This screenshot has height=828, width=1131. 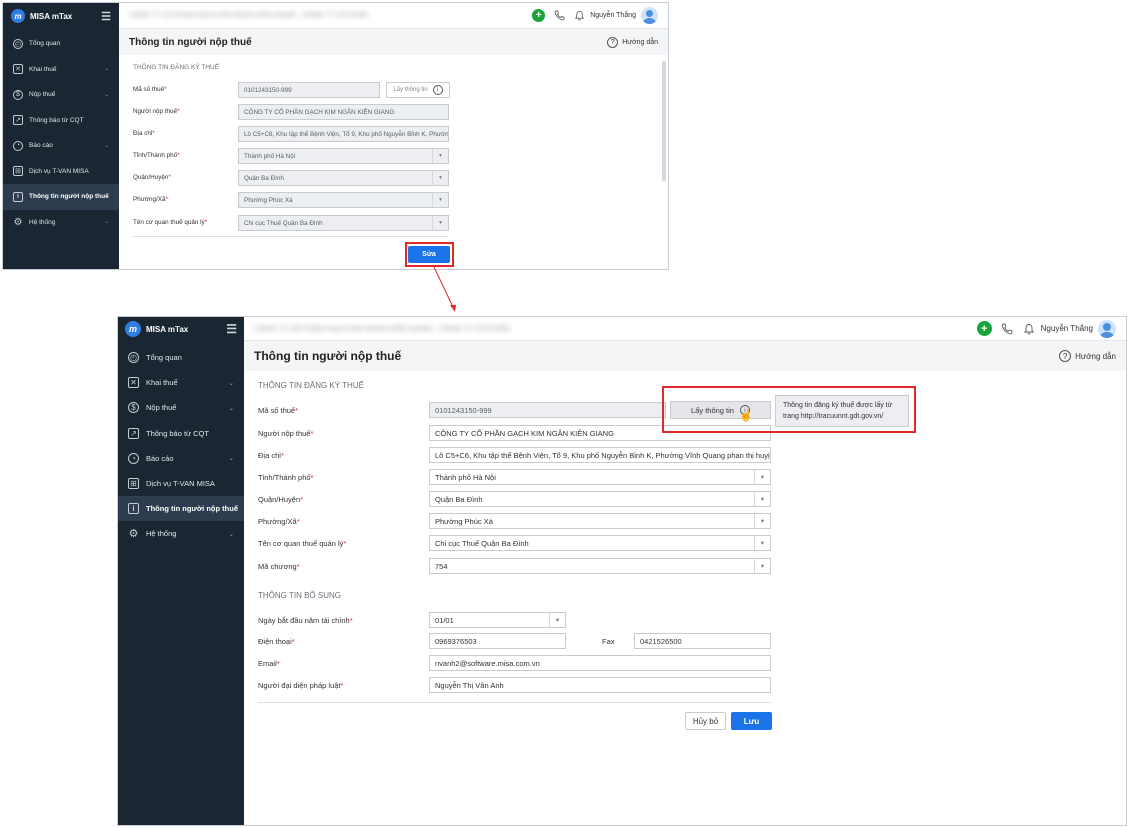 I want to click on label-text: Người nộp thuế, so click(x=284, y=433).